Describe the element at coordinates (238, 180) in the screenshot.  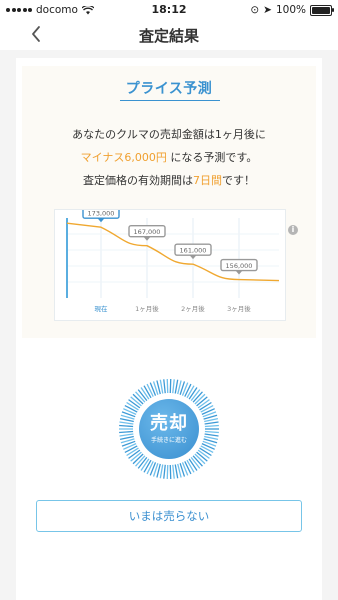
I see `validity-post: です！` at that location.